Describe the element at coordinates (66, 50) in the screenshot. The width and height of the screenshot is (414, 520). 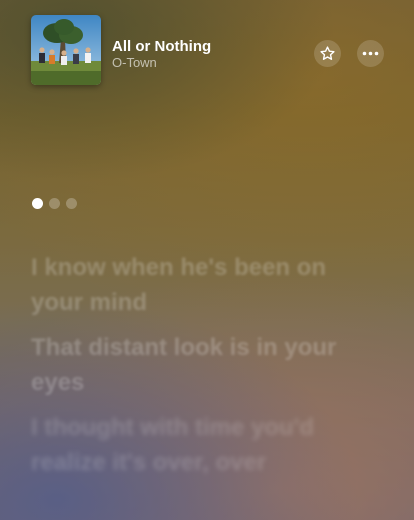
I see `album-art` at that location.